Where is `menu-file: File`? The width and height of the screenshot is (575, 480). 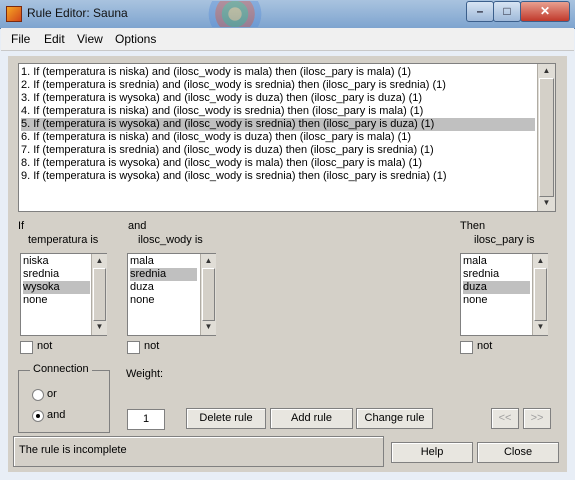
menu-file: File is located at coordinates (20, 39).